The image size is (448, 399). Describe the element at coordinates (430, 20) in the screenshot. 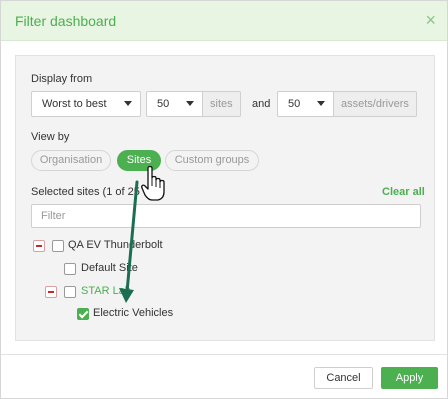

I see `close-icon: ×` at that location.